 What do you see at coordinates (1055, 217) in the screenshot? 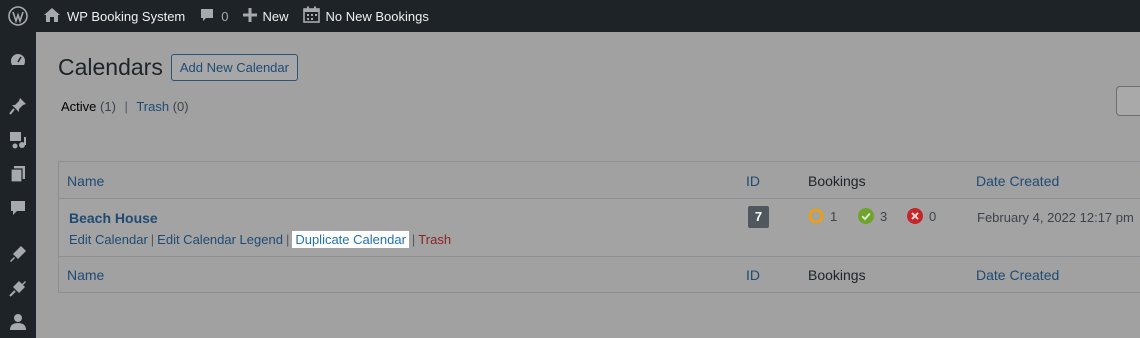
I see `date-created: February 4, 2022 12:17 pm` at bounding box center [1055, 217].